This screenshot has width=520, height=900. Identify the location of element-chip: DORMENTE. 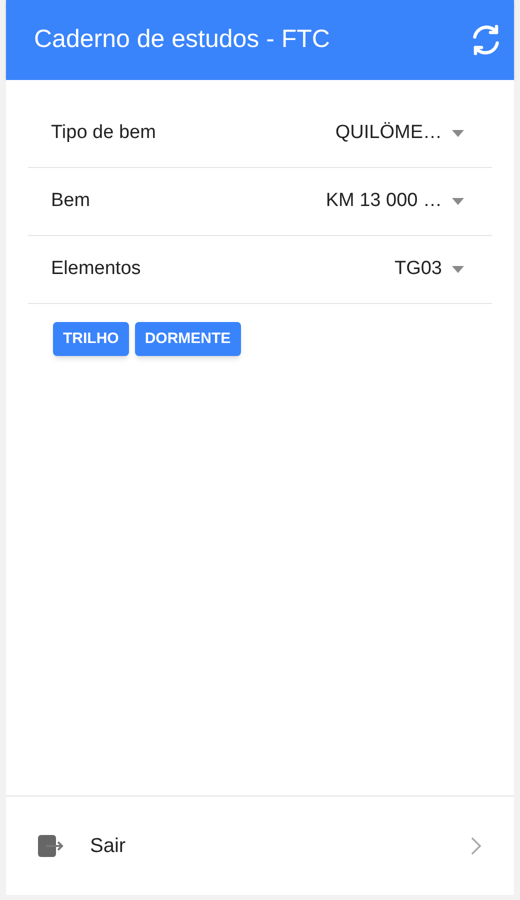
(187, 339).